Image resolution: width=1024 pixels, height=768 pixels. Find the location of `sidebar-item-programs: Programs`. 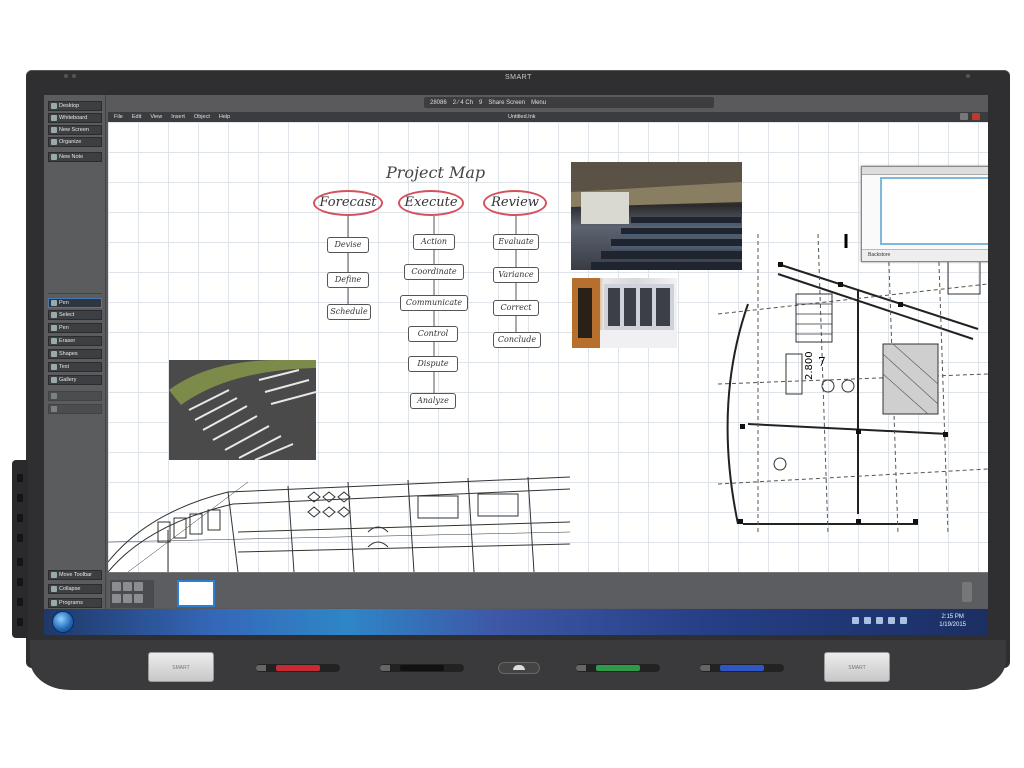

sidebar-item-programs: Programs is located at coordinates (75, 603).